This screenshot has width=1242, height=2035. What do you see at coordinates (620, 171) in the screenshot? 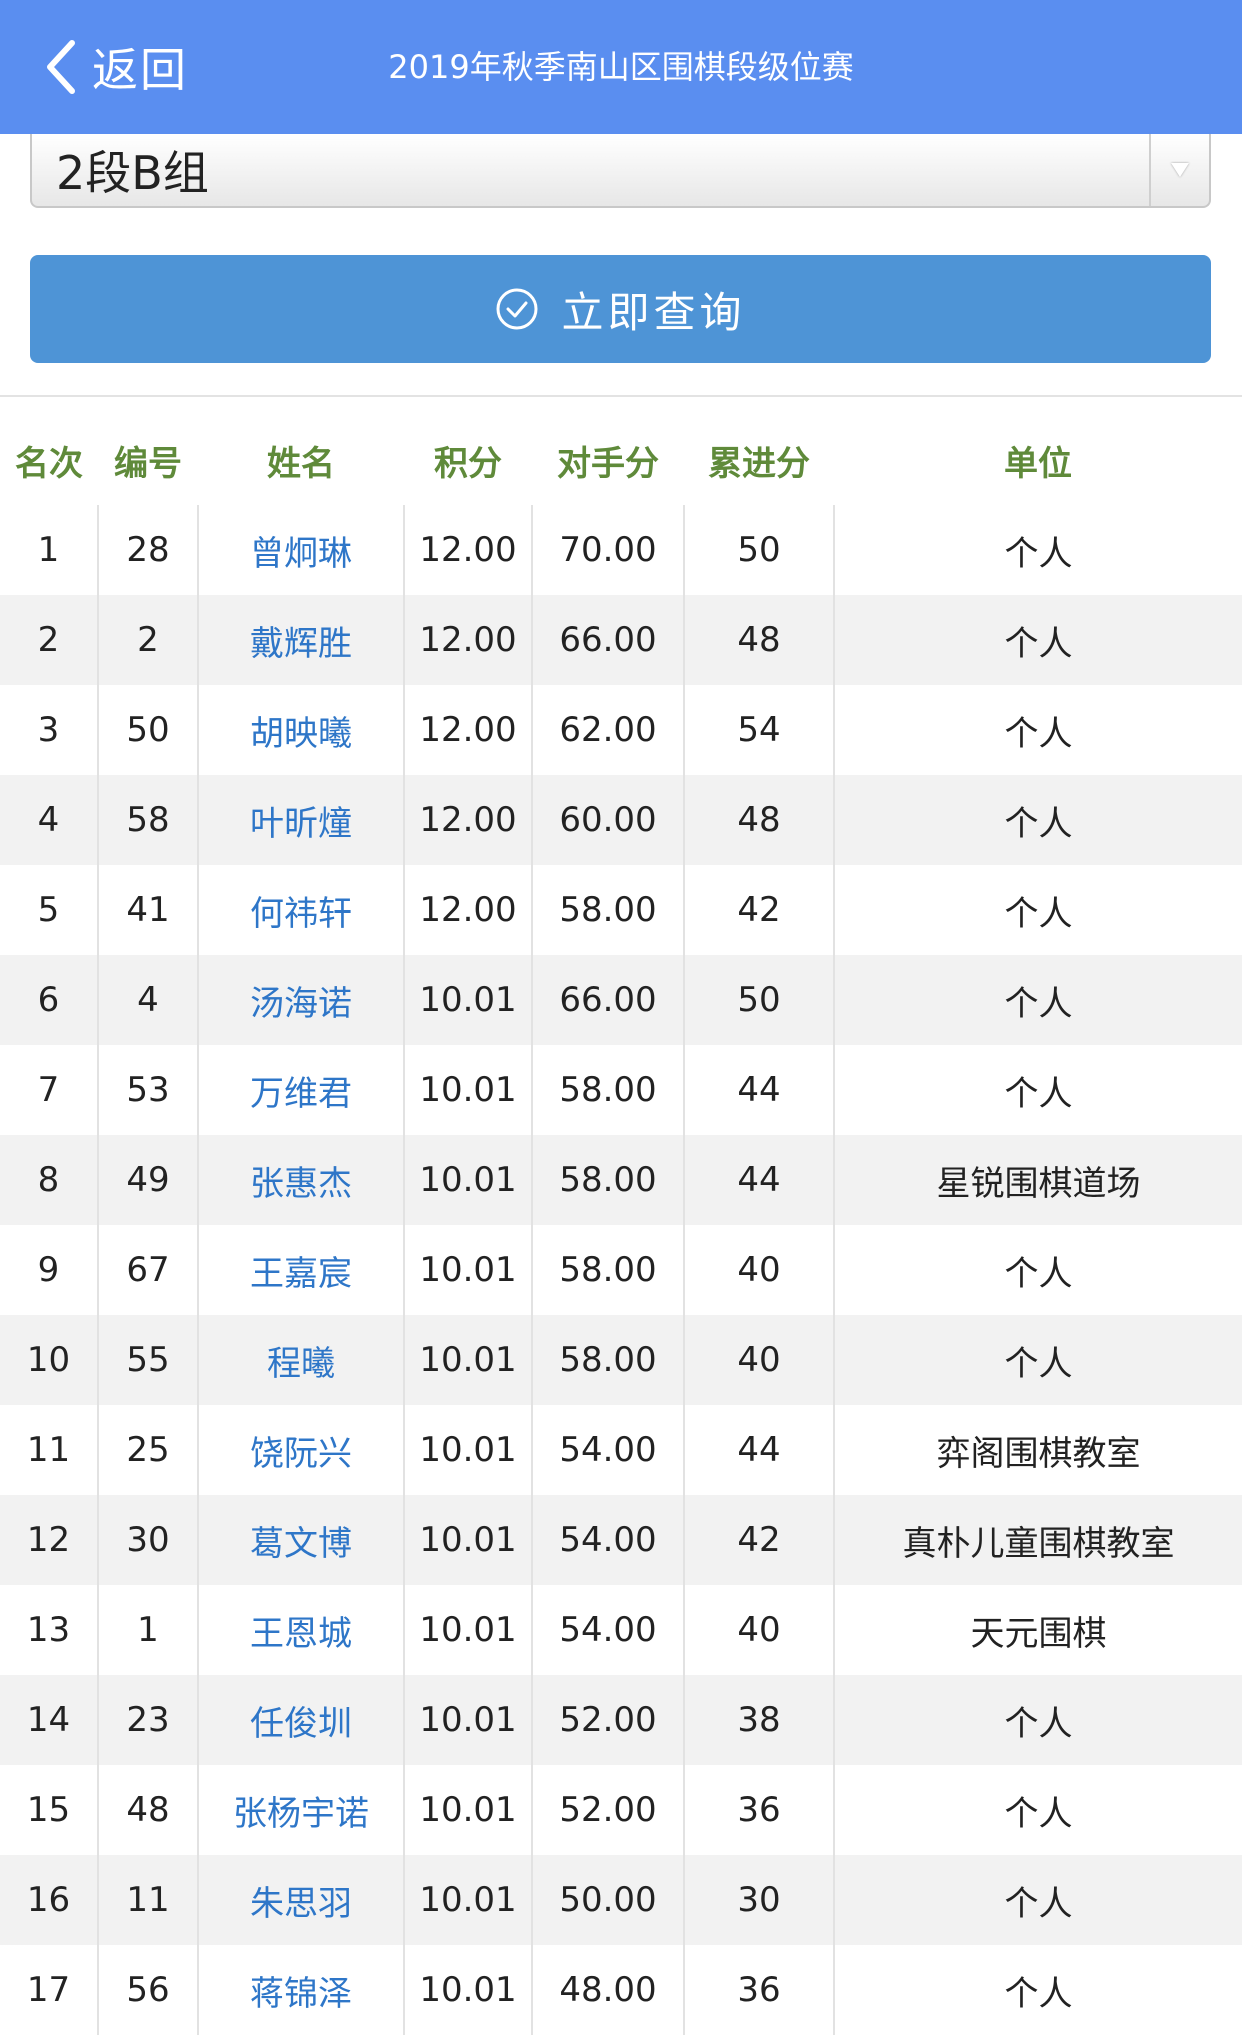
I see `group-select: 2段B组` at bounding box center [620, 171].